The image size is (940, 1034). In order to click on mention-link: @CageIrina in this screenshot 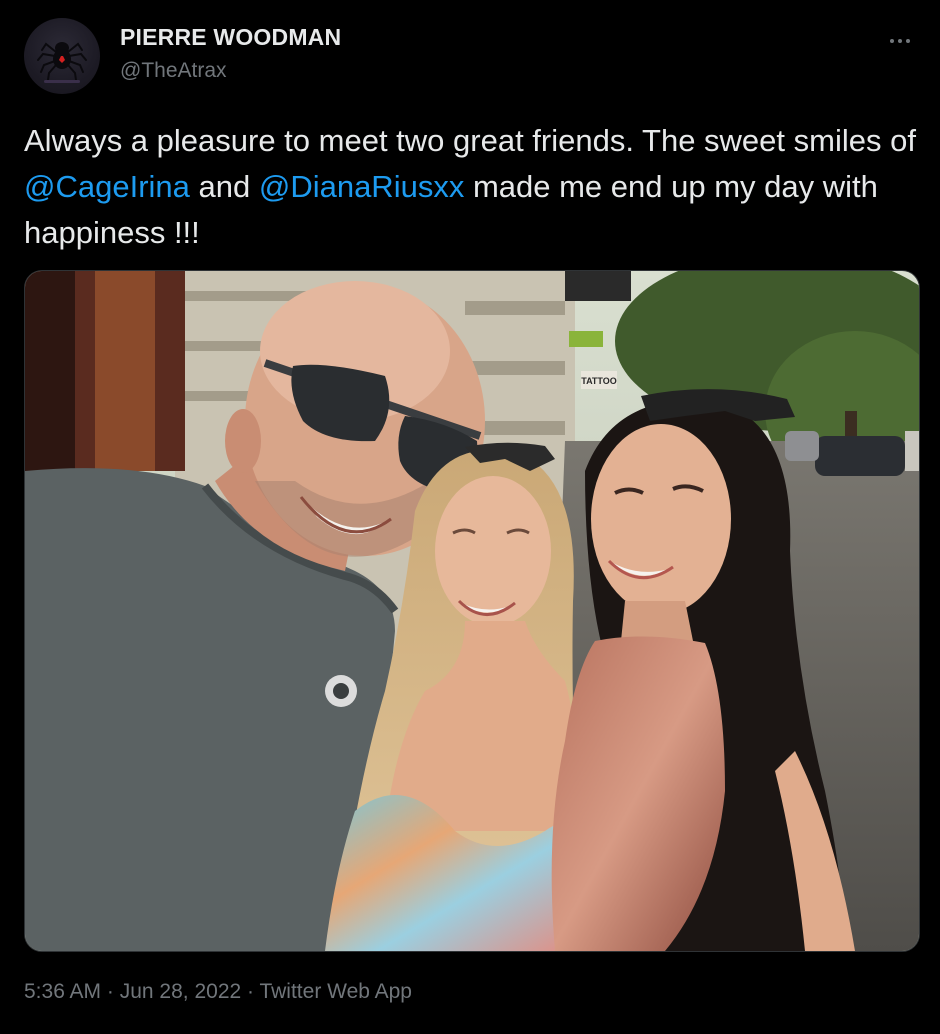, I will do `click(107, 186)`.